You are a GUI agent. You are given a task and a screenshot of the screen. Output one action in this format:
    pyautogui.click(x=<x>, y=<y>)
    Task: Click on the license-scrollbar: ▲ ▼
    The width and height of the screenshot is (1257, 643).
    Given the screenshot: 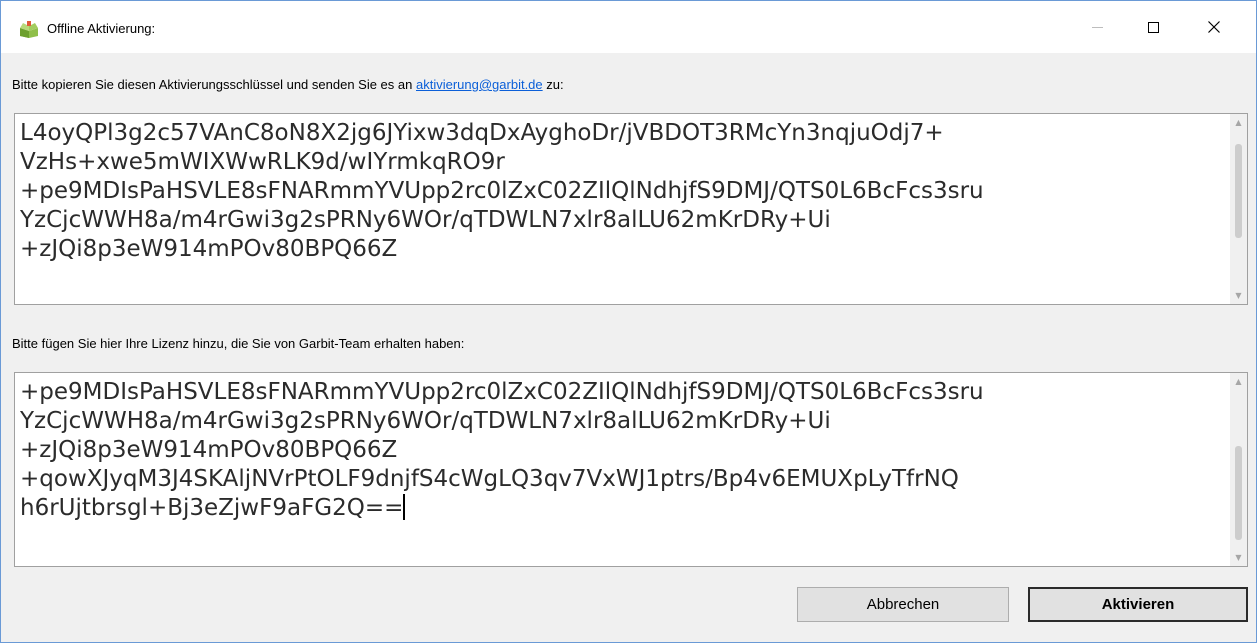 What is the action you would take?
    pyautogui.click(x=1238, y=469)
    